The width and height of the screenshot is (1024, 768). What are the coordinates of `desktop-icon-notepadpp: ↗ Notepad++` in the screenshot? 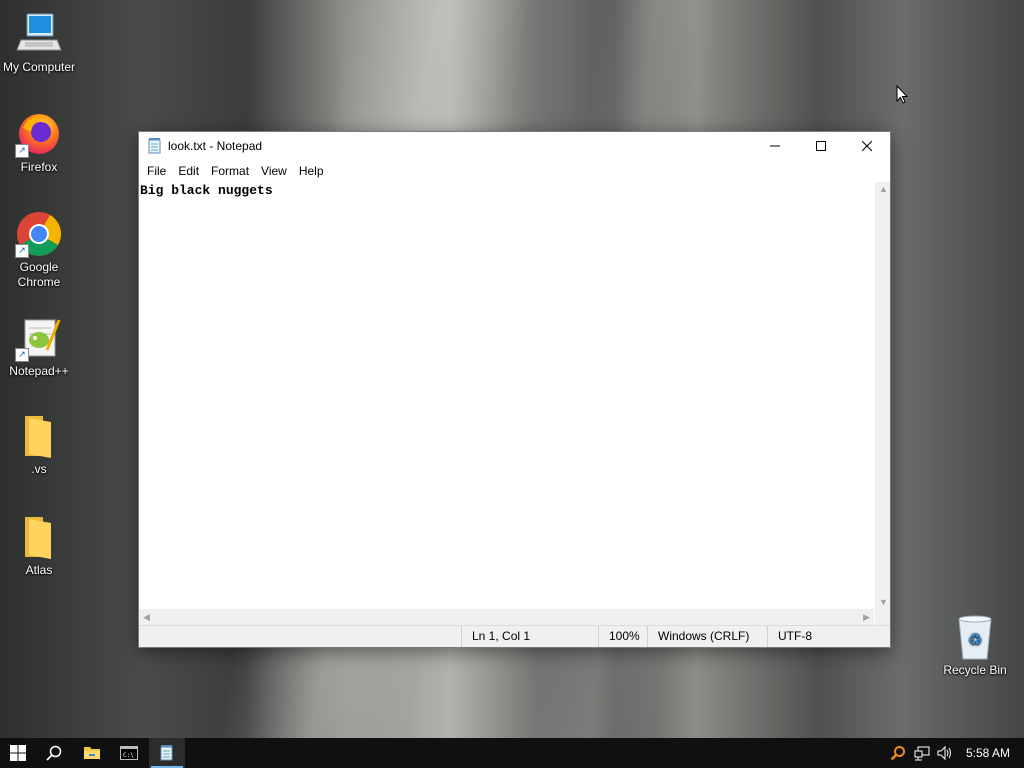 It's located at (39, 346).